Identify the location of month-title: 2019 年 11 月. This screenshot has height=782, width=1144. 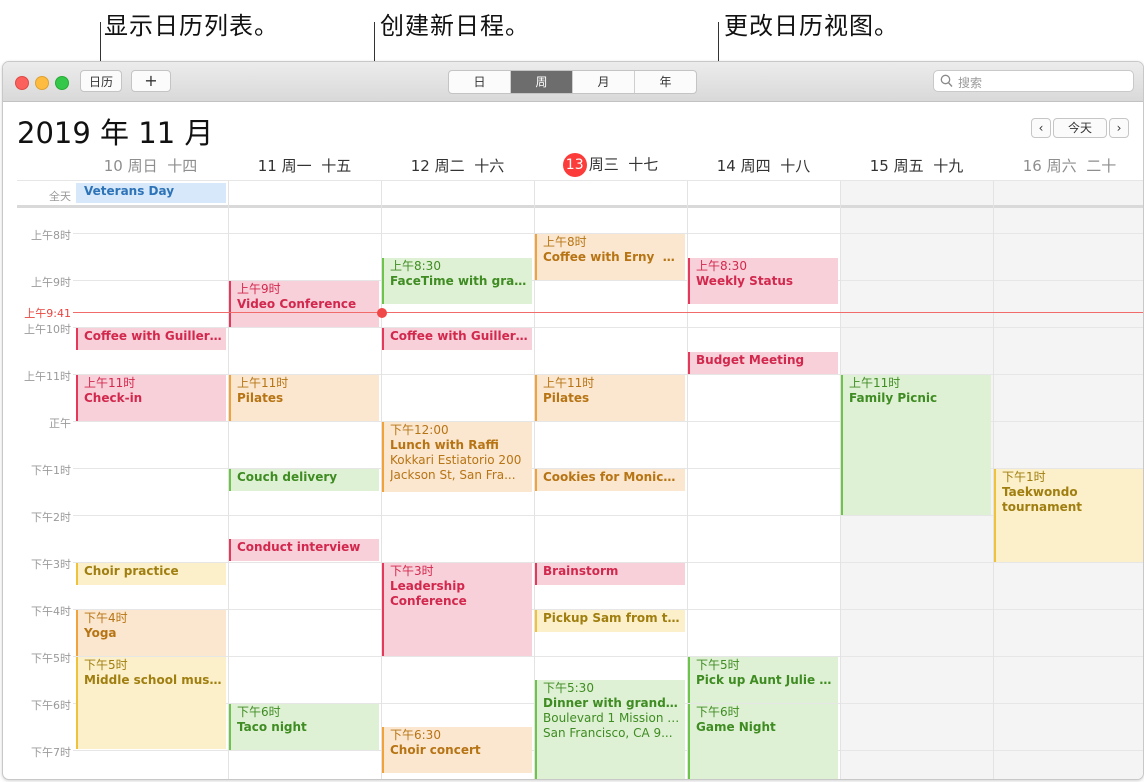
(115, 133).